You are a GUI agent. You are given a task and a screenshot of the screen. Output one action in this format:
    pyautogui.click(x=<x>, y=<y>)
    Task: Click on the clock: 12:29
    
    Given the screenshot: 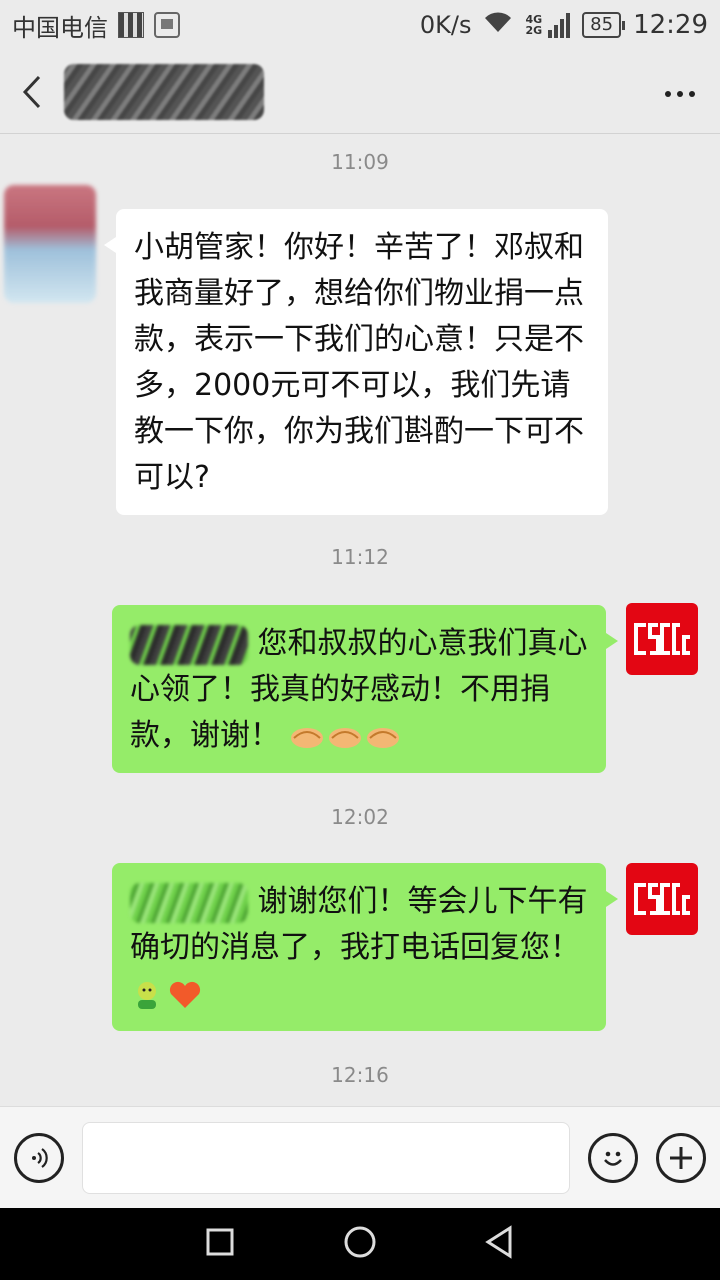 What is the action you would take?
    pyautogui.click(x=670, y=25)
    